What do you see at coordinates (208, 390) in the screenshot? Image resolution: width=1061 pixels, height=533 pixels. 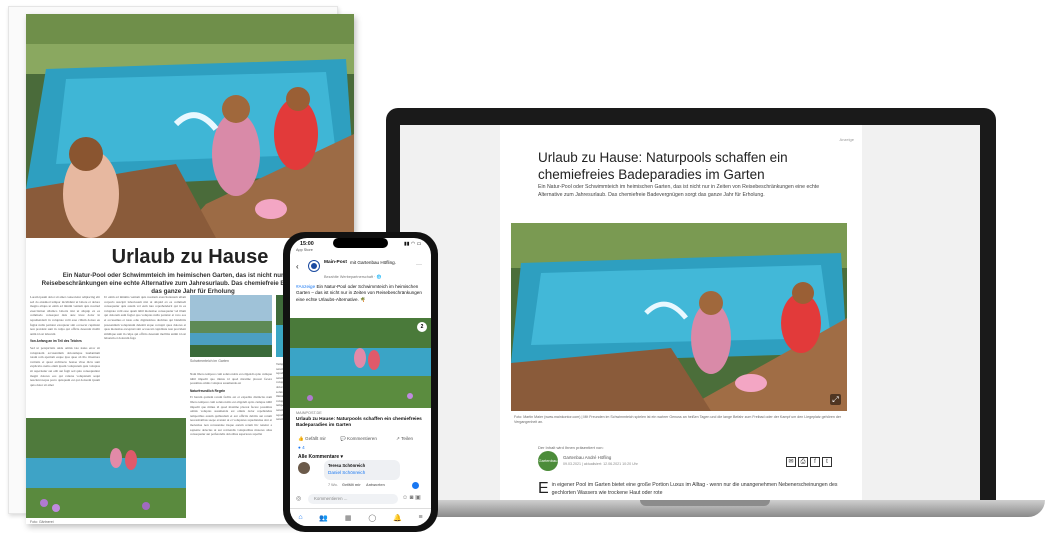 I see `newspaper-subhead-2: Naturfreundlich Regeln` at bounding box center [208, 390].